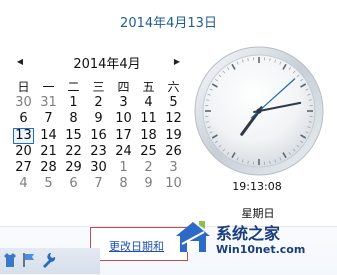 The height and width of the screenshot is (275, 337). I want to click on calendar-day-number: 17, so click(123, 135).